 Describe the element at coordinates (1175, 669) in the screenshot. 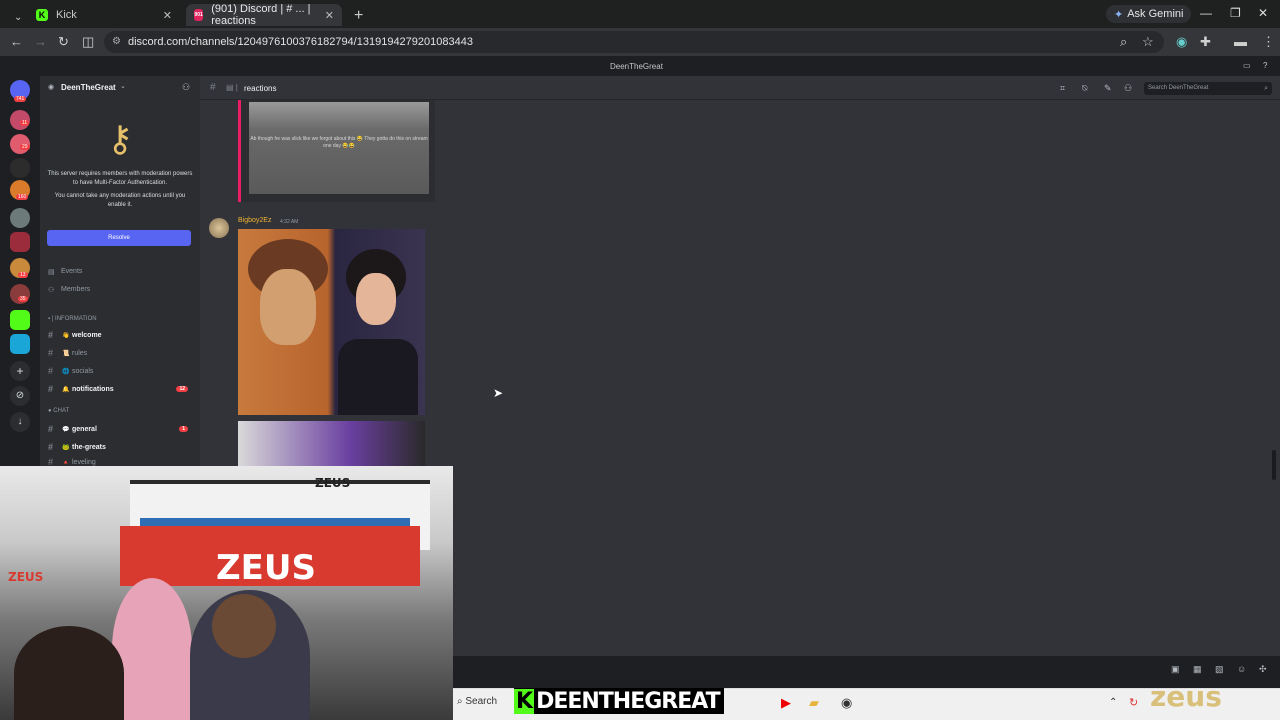

I see `gift-icon: ▣` at that location.